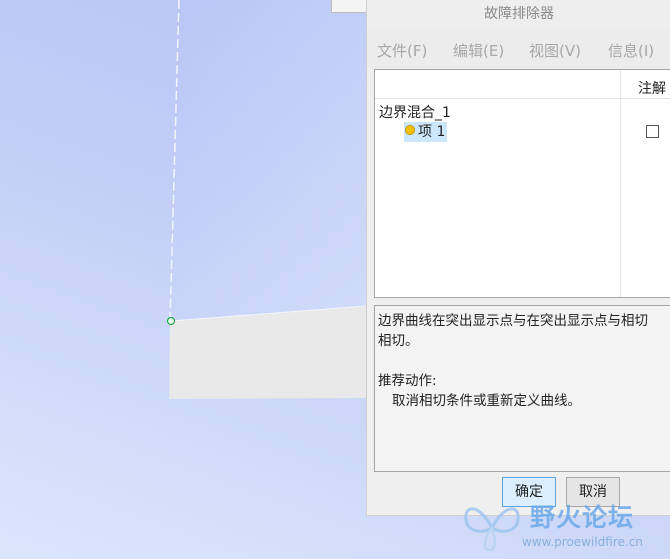  What do you see at coordinates (518, 49) in the screenshot?
I see `menu-bar: 文件(F) 编辑(E) 视图(V) 信息(I)` at bounding box center [518, 49].